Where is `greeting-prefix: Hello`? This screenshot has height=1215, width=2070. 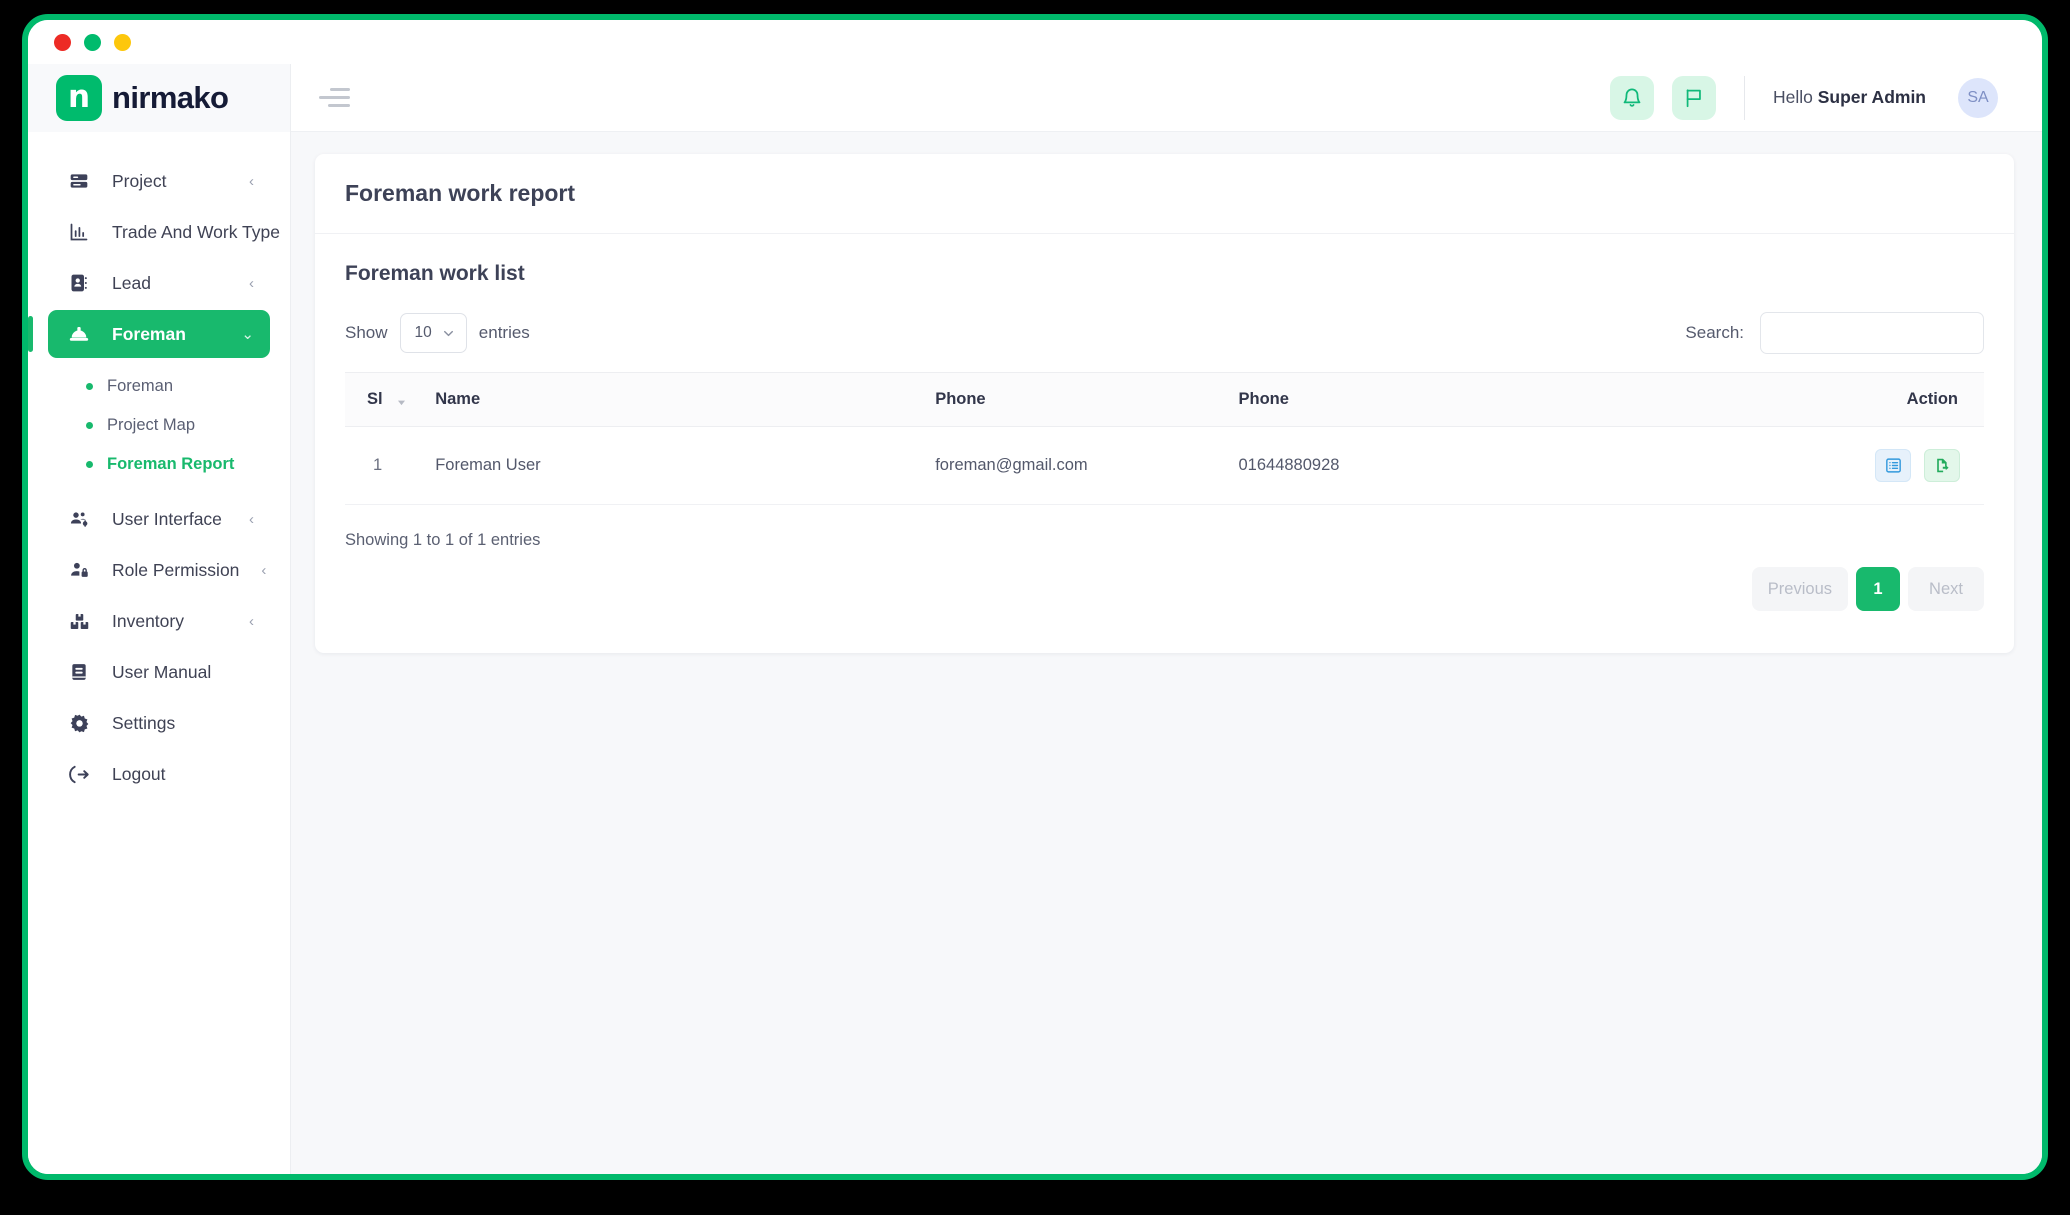 greeting-prefix: Hello is located at coordinates (1792, 97).